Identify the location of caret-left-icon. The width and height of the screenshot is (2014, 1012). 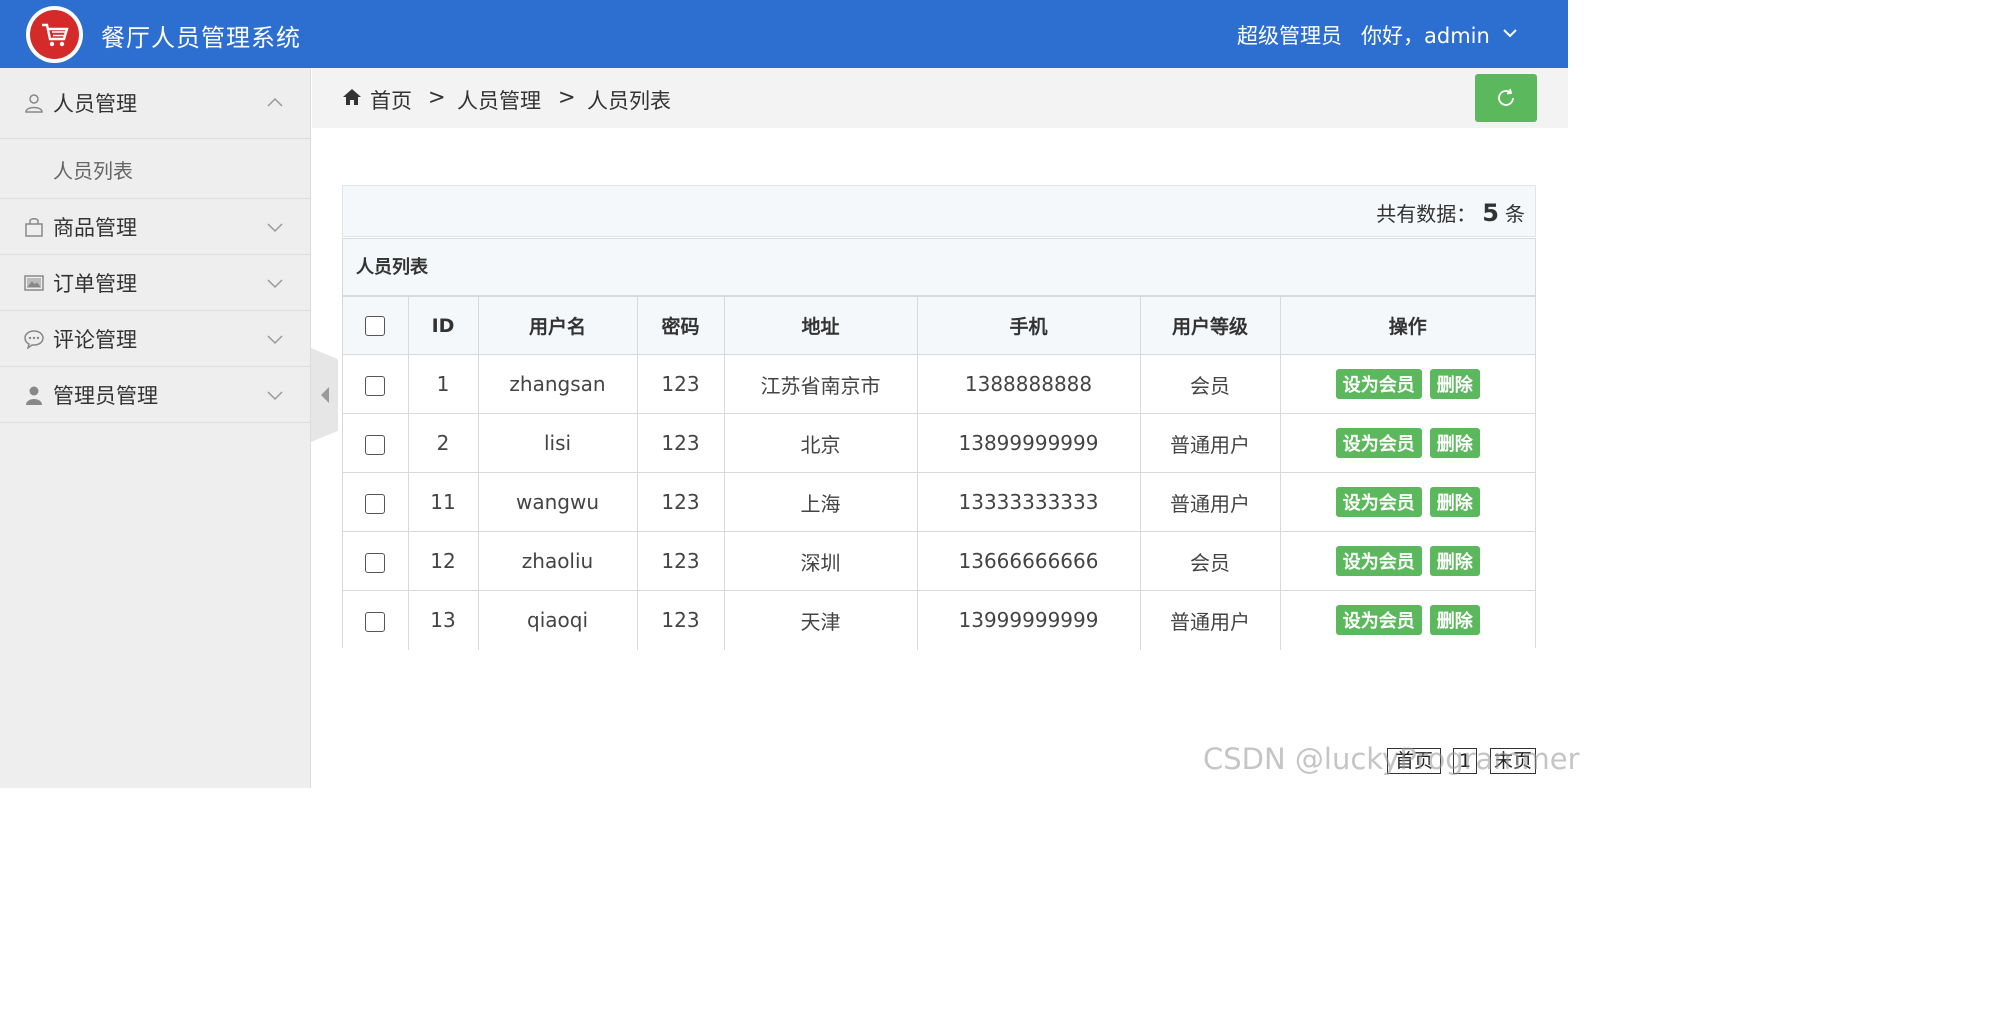
(324, 395).